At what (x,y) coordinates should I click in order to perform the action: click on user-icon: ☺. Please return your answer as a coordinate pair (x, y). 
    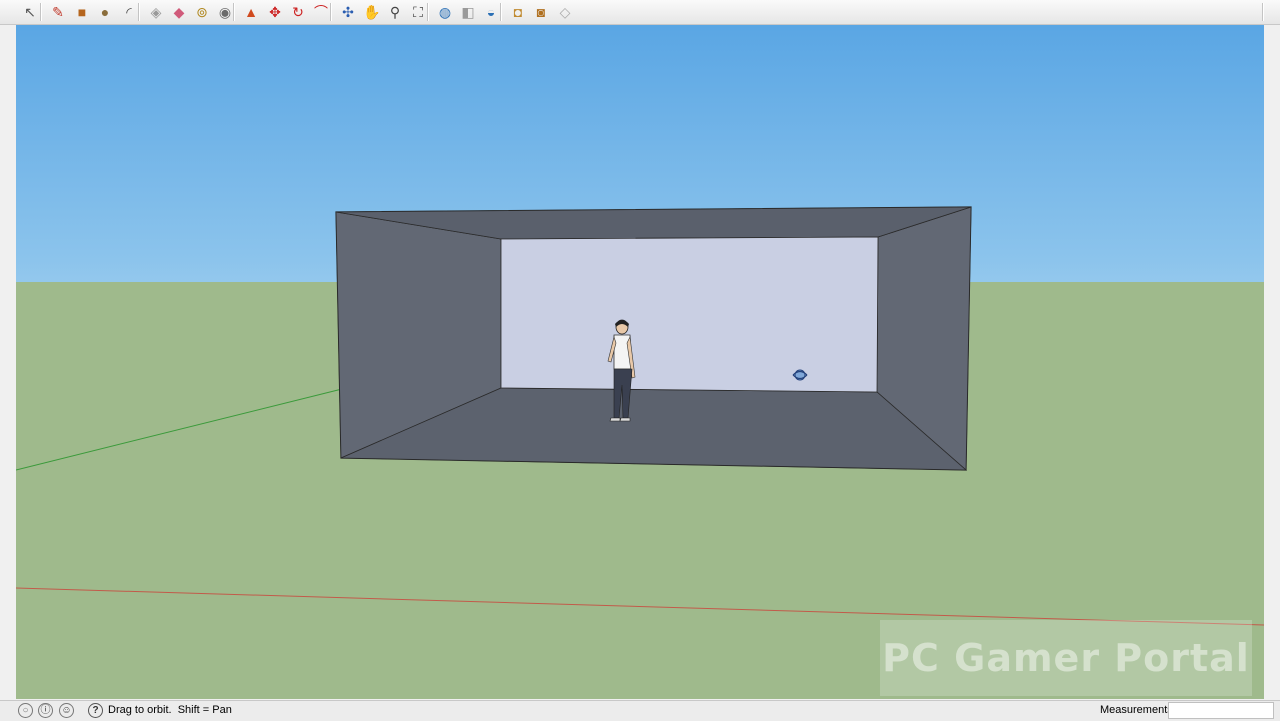
    Looking at the image, I should click on (66, 710).